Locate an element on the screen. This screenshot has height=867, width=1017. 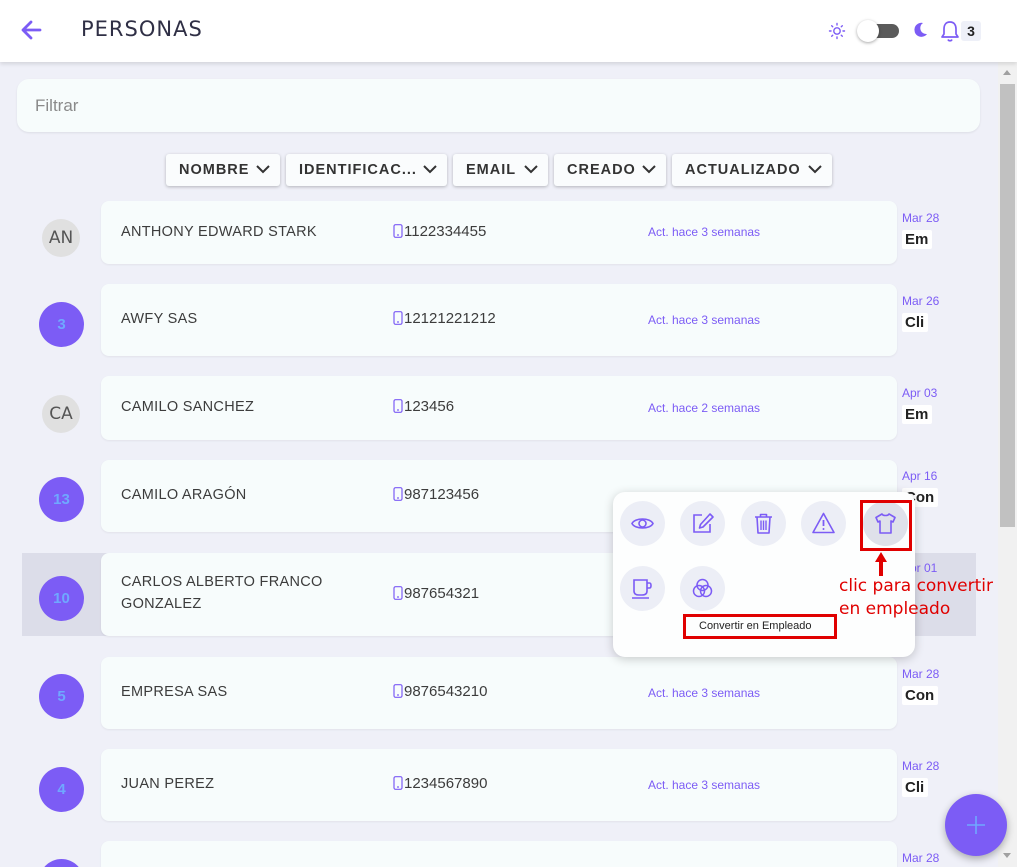
warning-icon is located at coordinates (823, 523).